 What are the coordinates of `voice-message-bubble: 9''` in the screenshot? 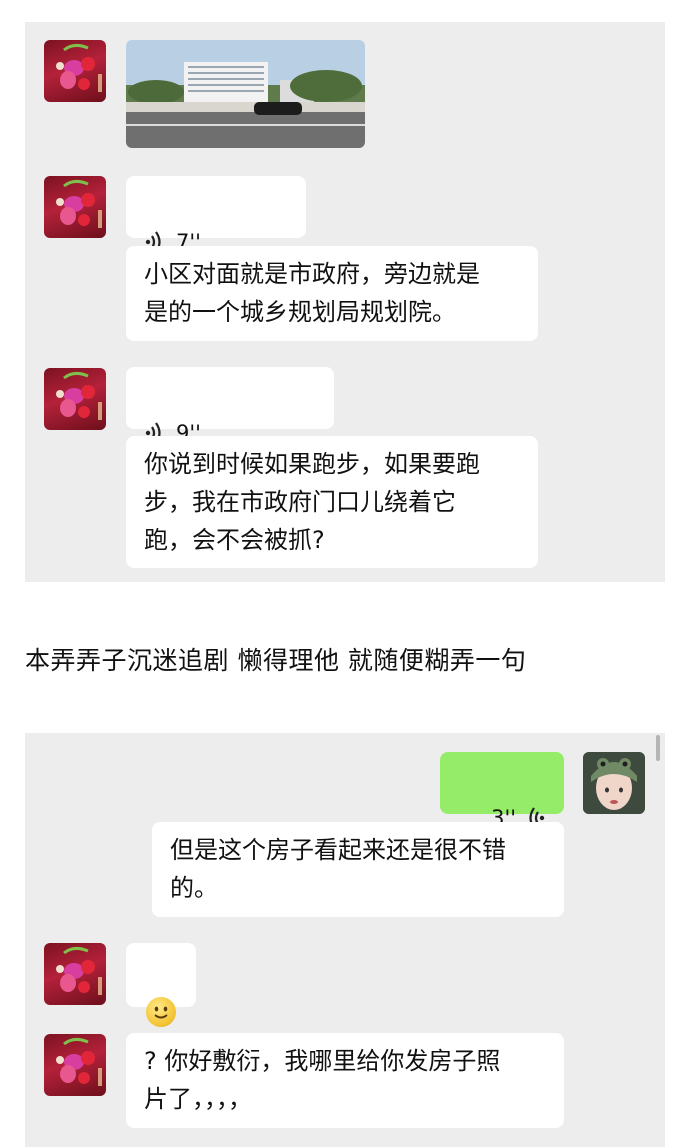 It's located at (230, 406).